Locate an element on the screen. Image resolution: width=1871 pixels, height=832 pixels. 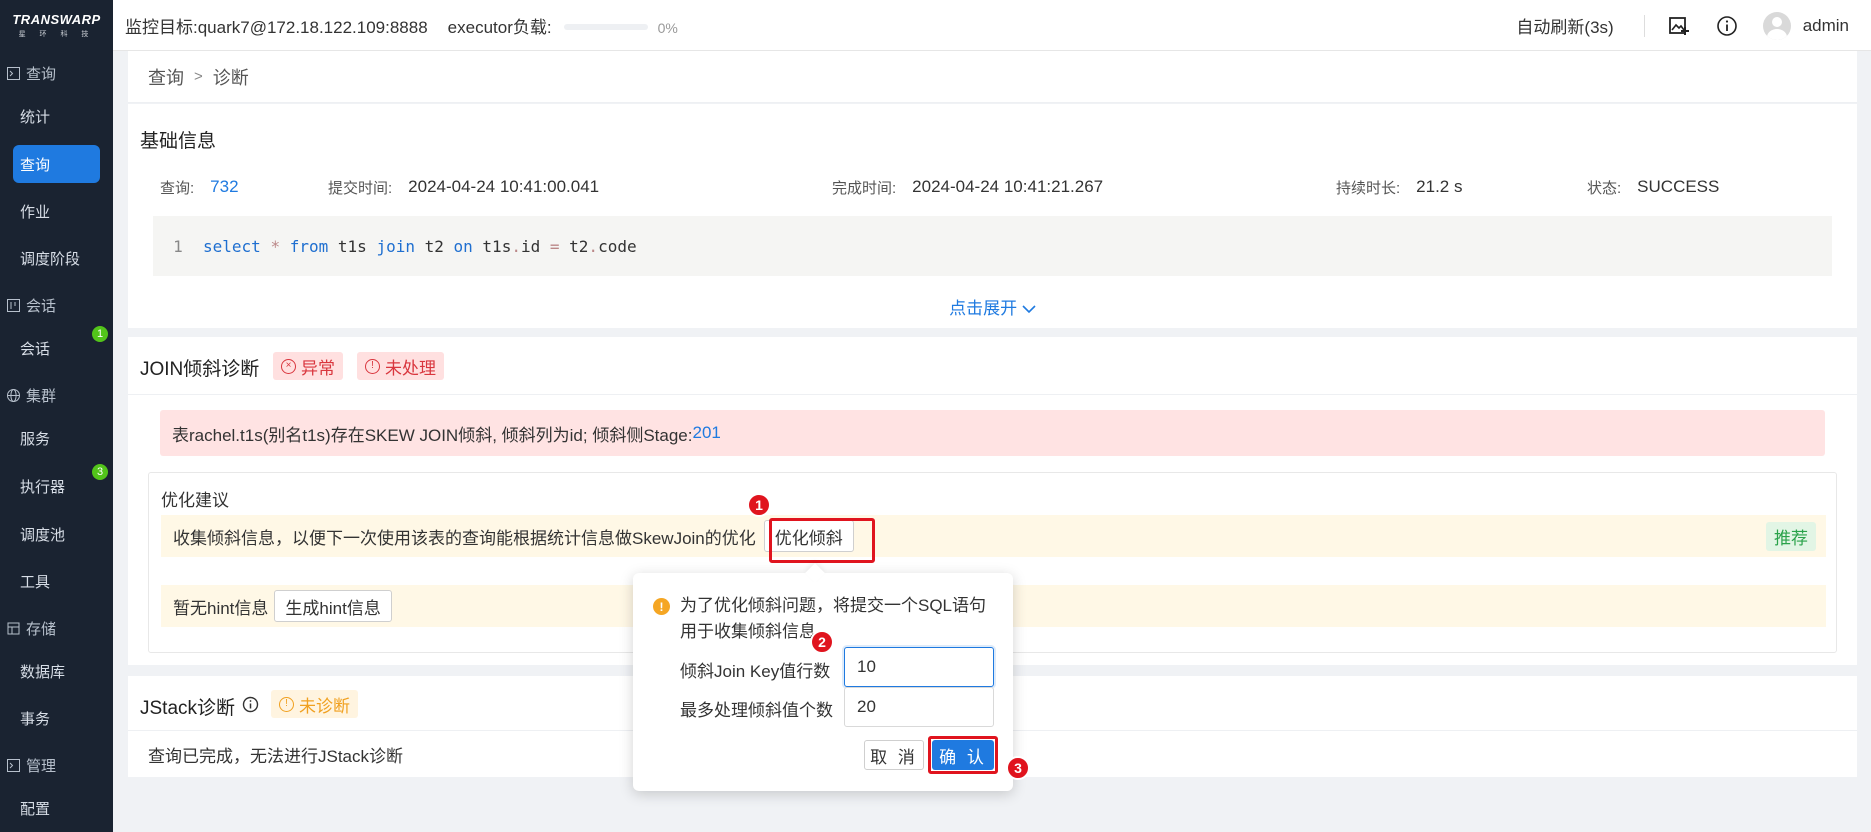
sidebar-item-executors: 执行器 3 is located at coordinates (56, 485).